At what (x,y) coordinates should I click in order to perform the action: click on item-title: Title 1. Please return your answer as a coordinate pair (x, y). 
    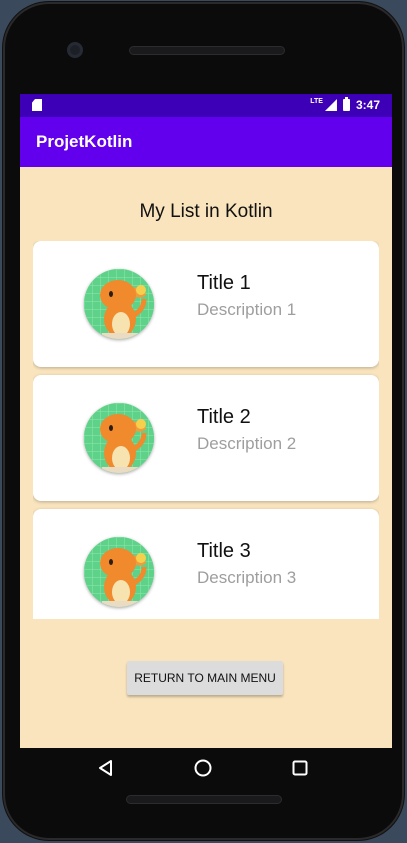
    Looking at the image, I should click on (224, 283).